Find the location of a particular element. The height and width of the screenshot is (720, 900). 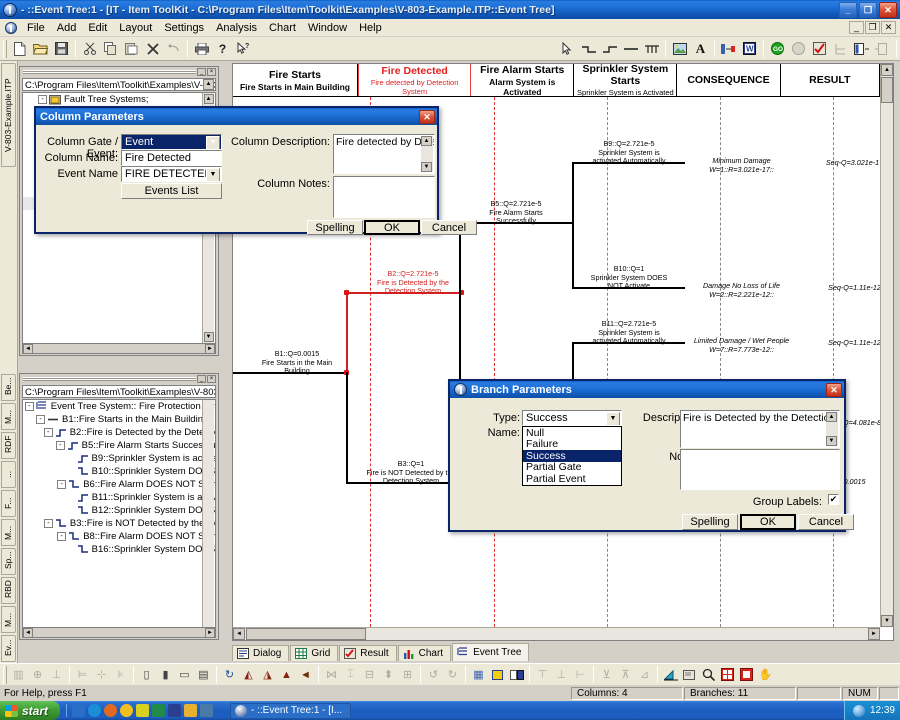

network-icon is located at coordinates (207, 710).